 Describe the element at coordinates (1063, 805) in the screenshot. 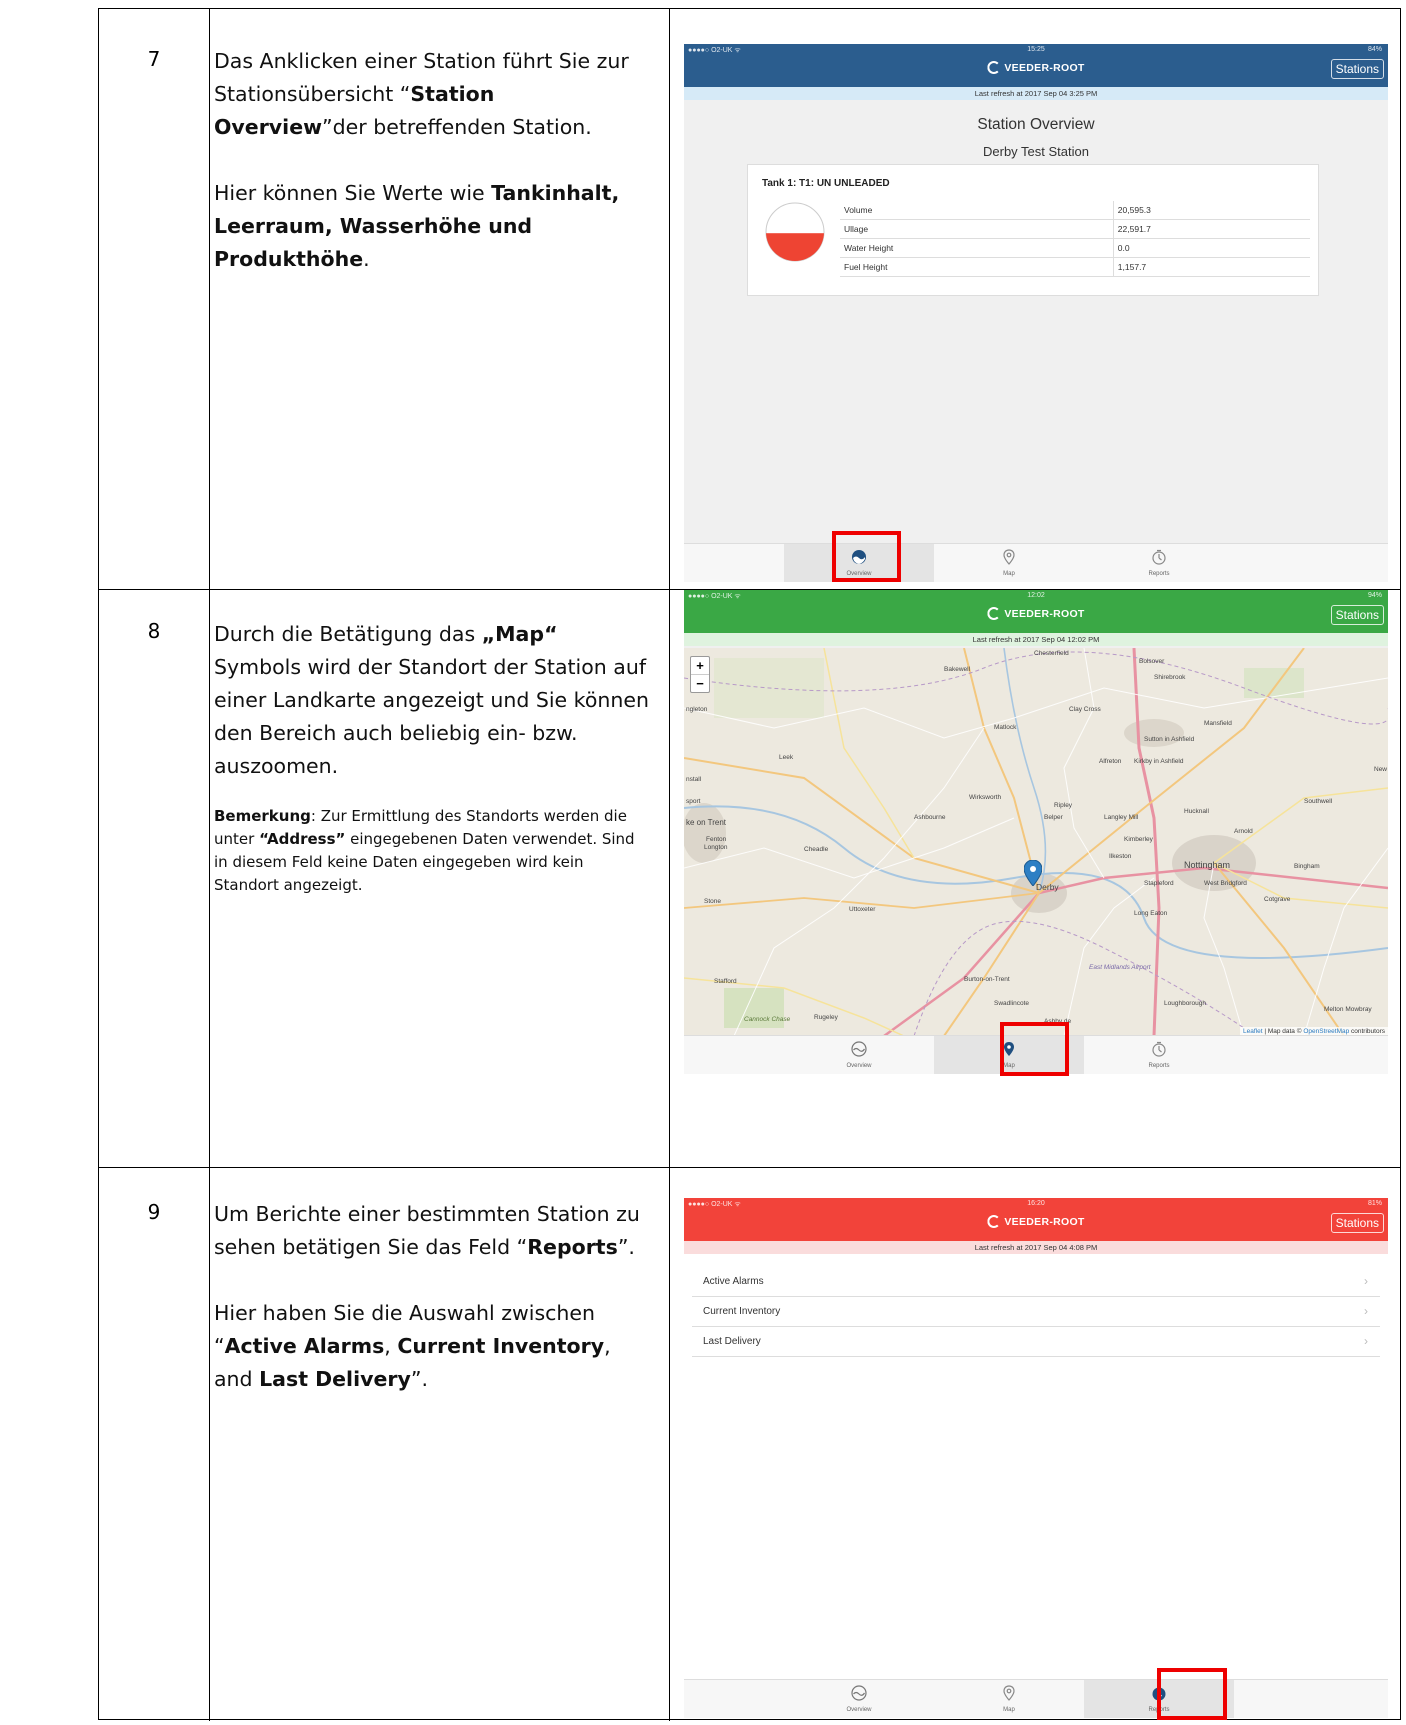

I see `map-place-label: Ripley` at that location.